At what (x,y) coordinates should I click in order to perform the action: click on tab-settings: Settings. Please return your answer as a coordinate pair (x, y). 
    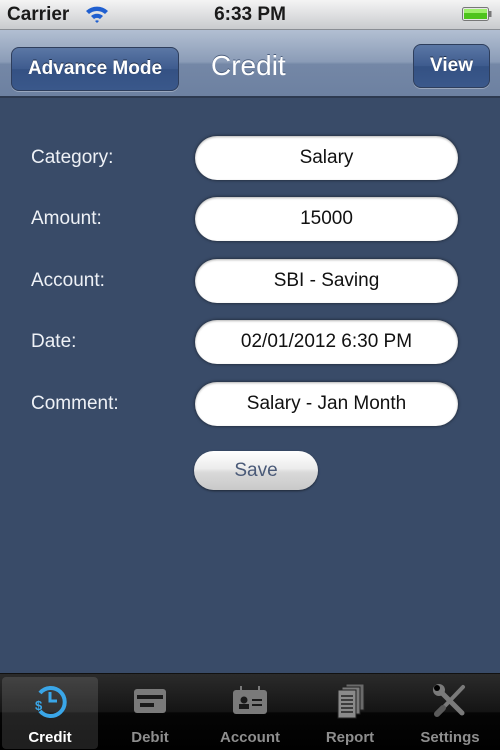
    Looking at the image, I should click on (450, 713).